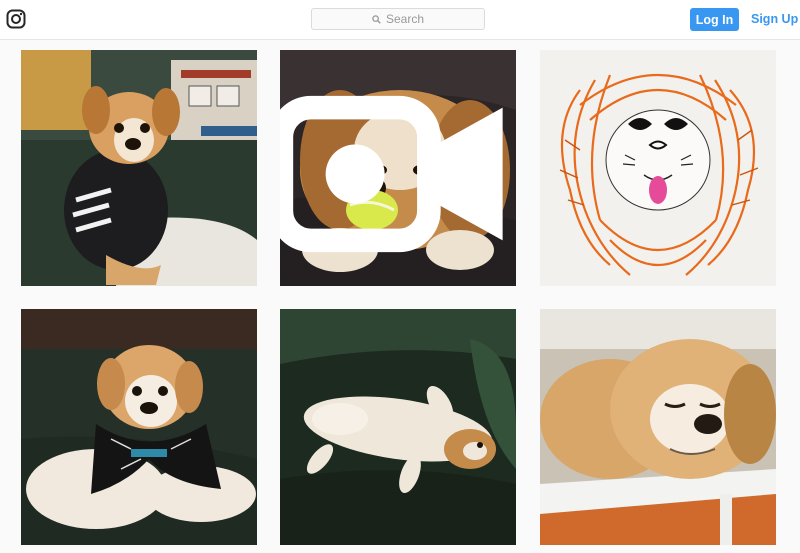  I want to click on log-in-button: Log In, so click(714, 19).